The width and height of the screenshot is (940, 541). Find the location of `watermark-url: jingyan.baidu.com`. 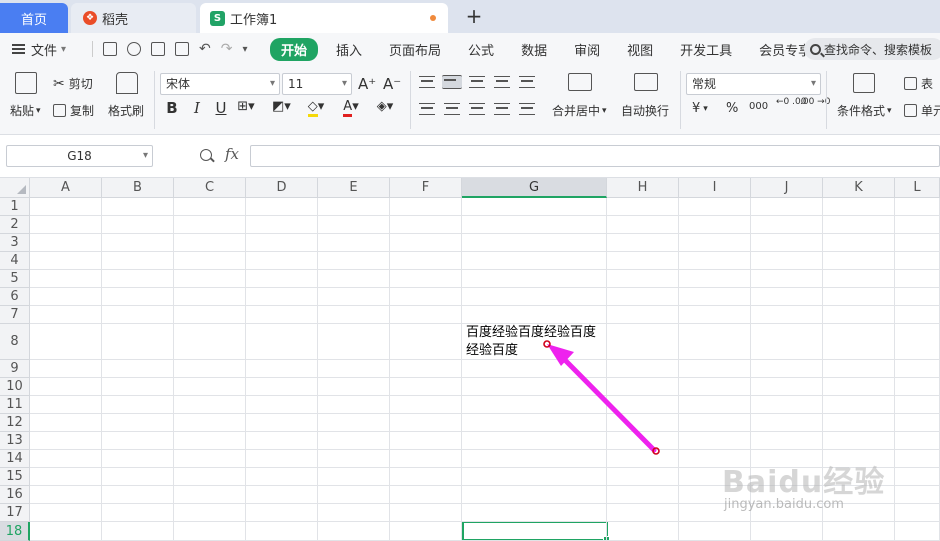

watermark-url: jingyan.baidu.com is located at coordinates (784, 504).